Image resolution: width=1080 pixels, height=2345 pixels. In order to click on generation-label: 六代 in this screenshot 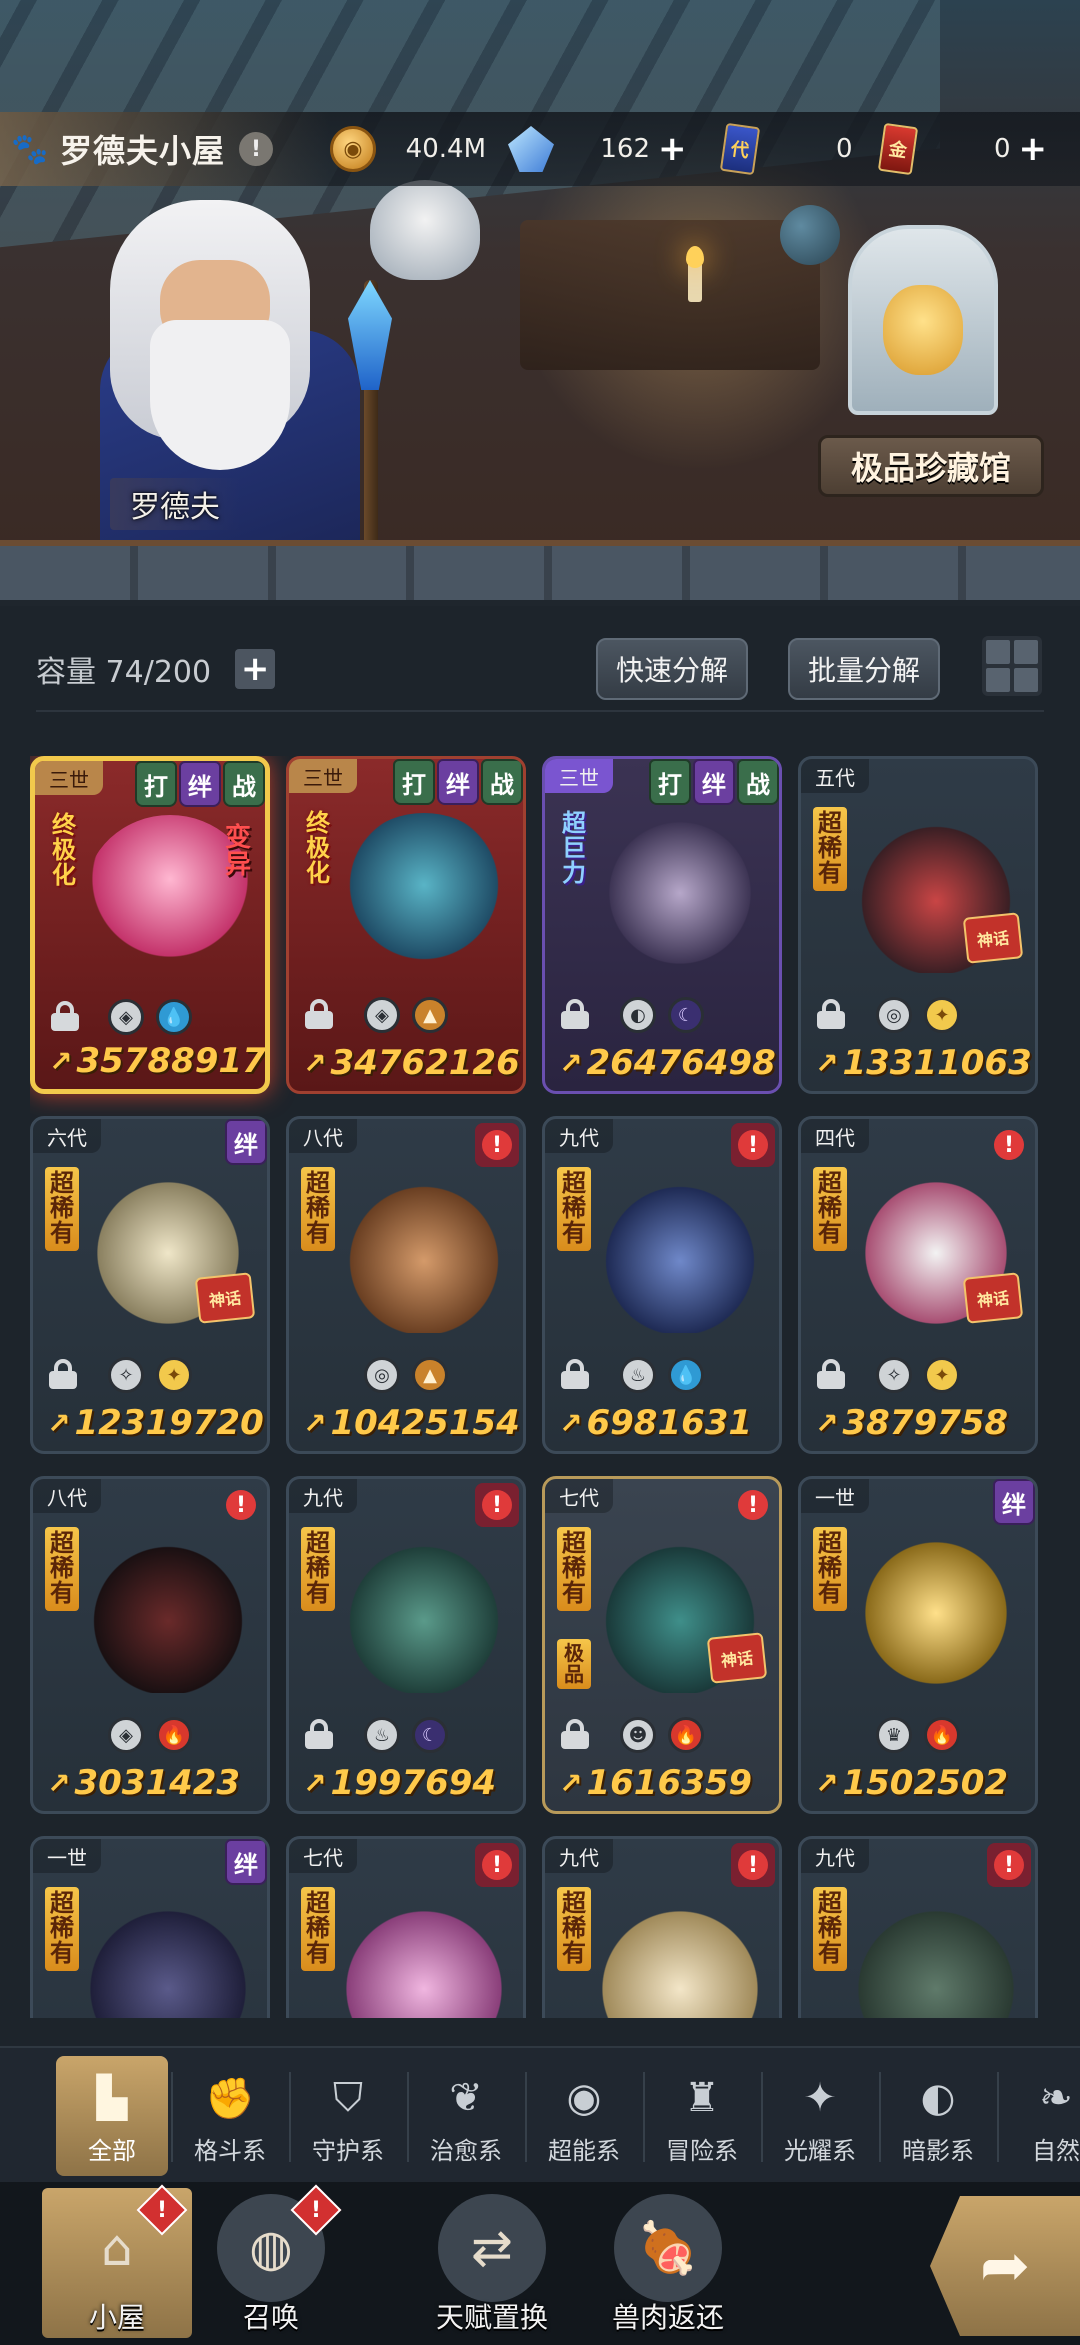, I will do `click(67, 1136)`.